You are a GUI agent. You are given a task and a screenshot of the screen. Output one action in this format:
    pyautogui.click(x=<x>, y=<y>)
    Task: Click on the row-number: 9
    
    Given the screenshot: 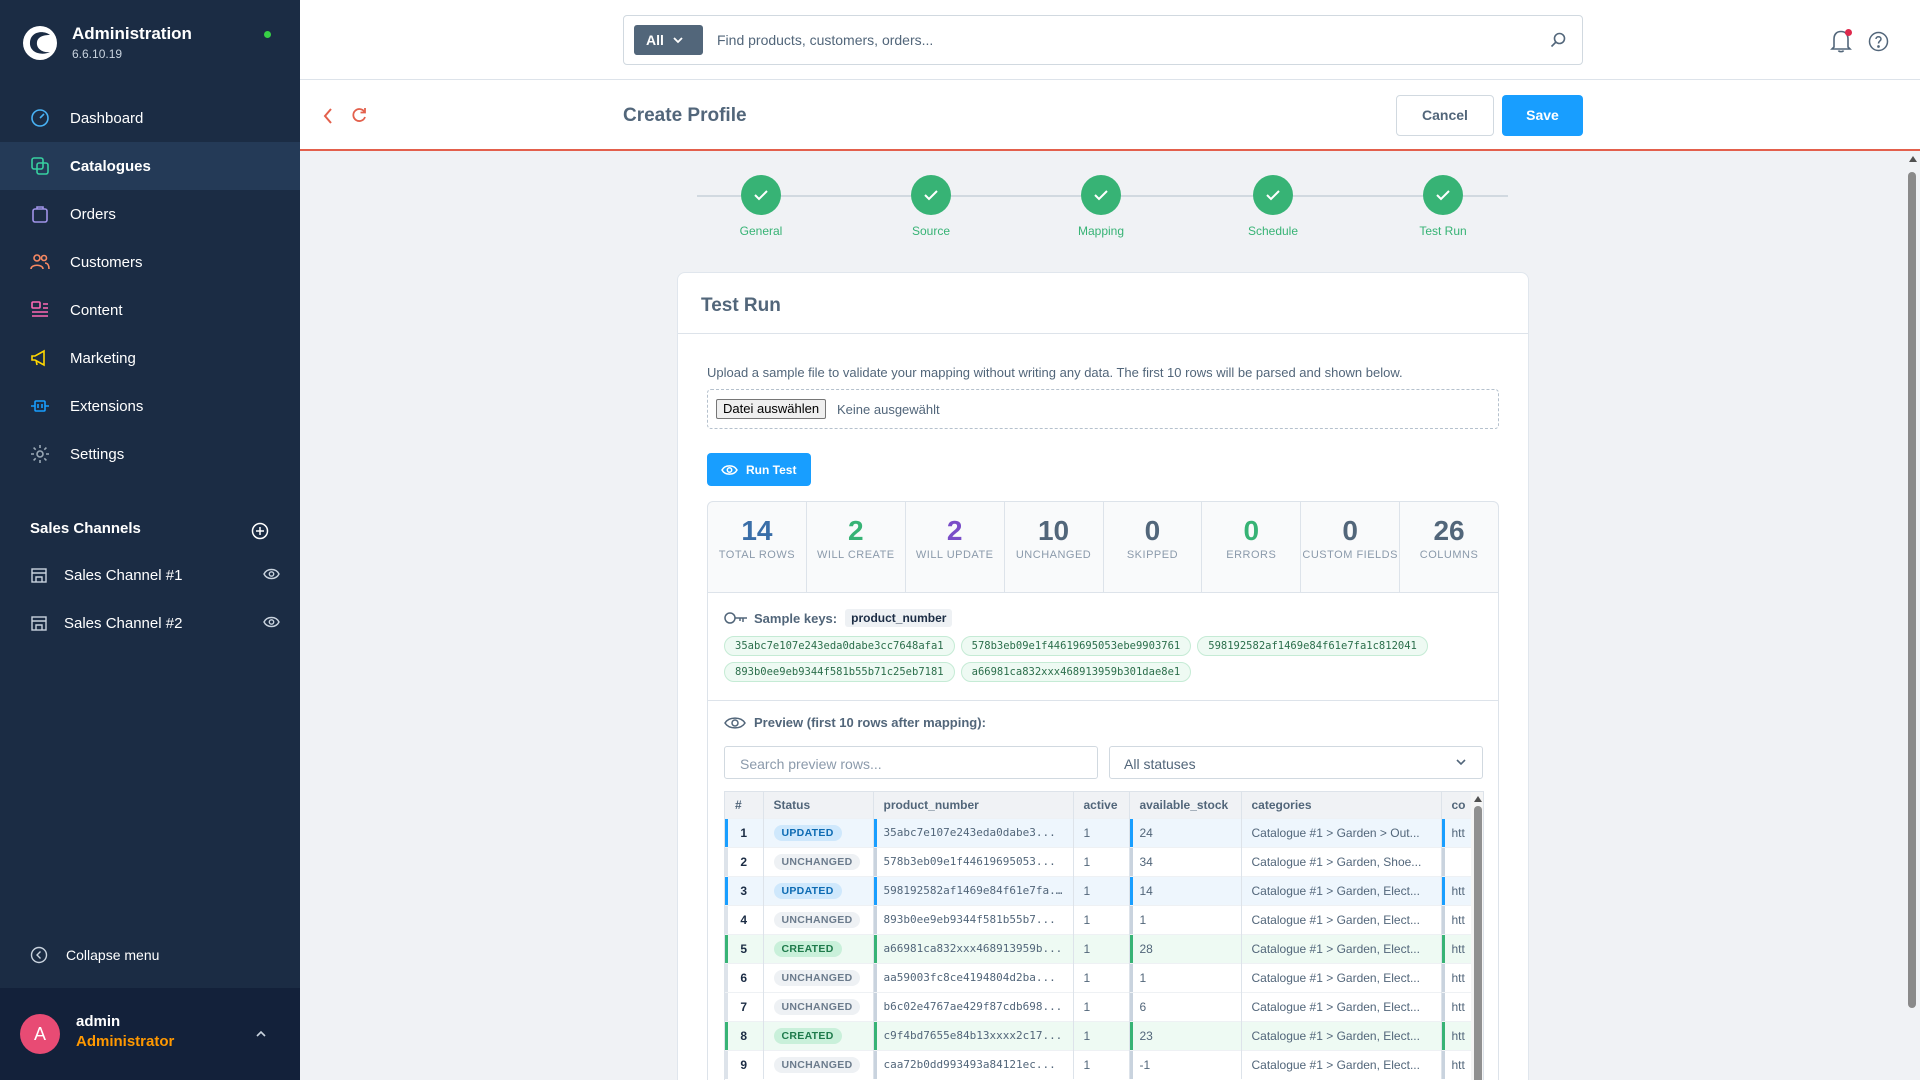 What is the action you would take?
    pyautogui.click(x=744, y=1064)
    